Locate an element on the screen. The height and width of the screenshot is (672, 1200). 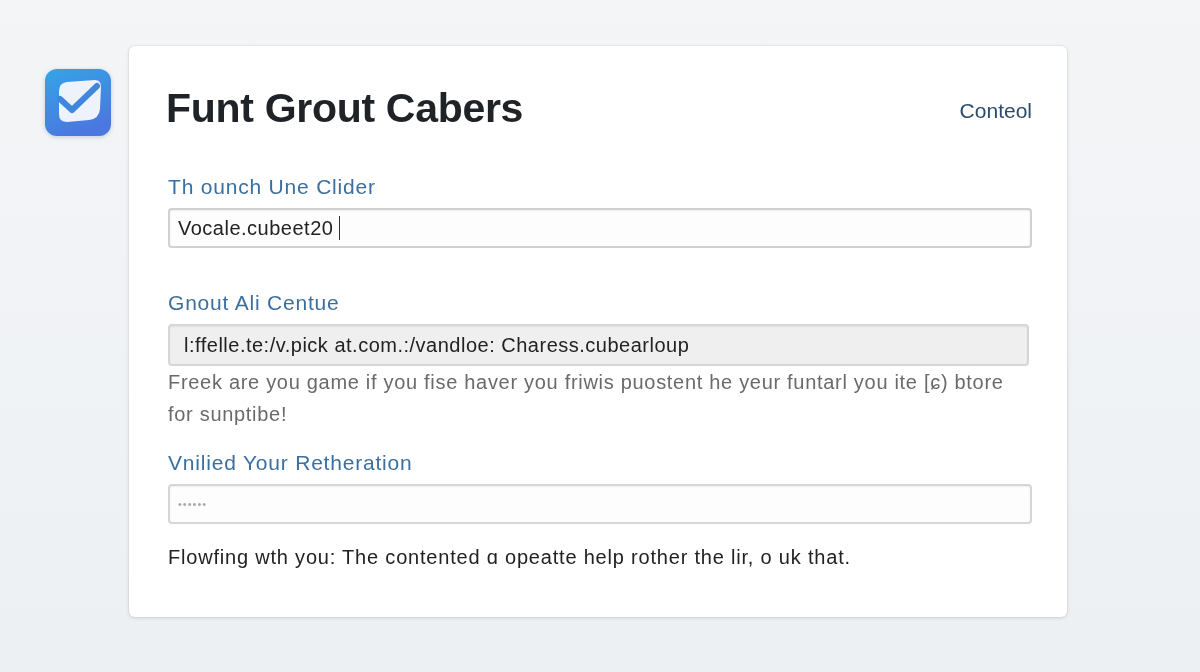
text-field: Vocale.cubeet20 is located at coordinates (600, 228).